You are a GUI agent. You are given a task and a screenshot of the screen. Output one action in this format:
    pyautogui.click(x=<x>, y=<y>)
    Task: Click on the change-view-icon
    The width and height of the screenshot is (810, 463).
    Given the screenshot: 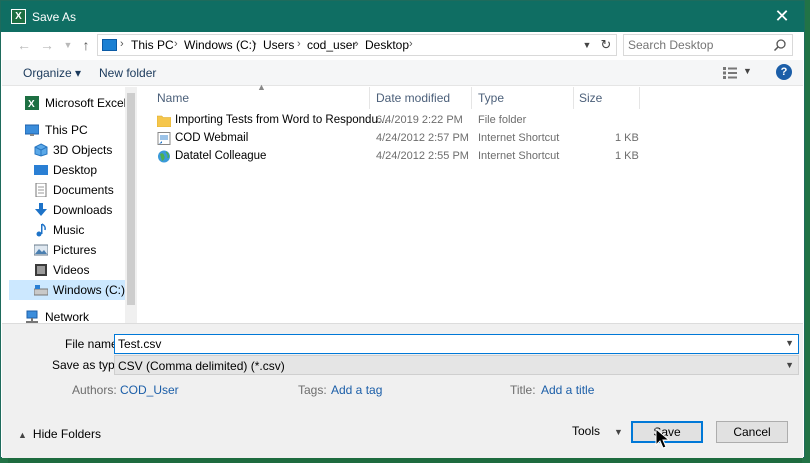 What is the action you would take?
    pyautogui.click(x=730, y=73)
    